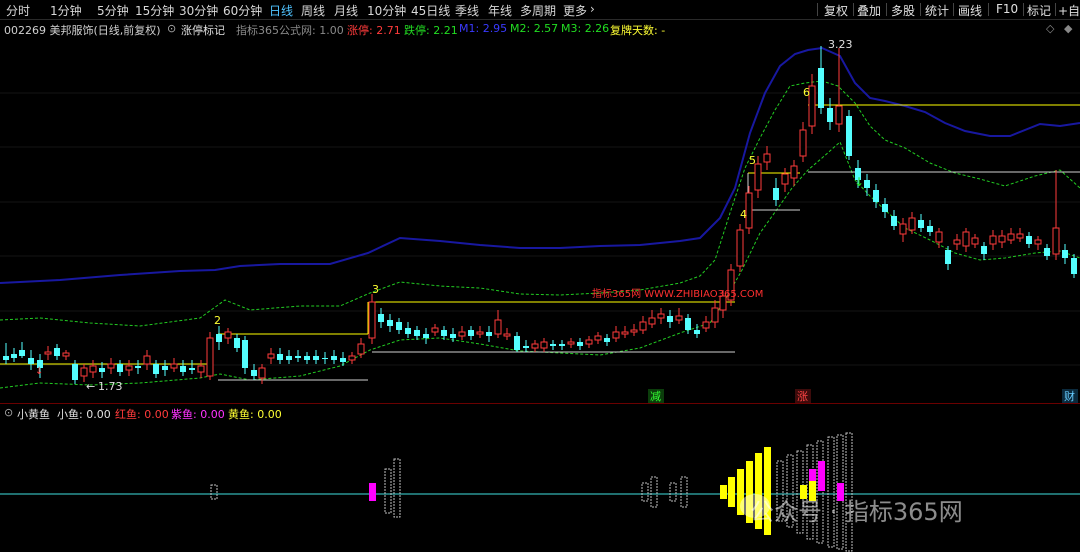 Image resolution: width=1080 pixels, height=552 pixels. I want to click on arrow-left-icon: ←, so click(90, 386).